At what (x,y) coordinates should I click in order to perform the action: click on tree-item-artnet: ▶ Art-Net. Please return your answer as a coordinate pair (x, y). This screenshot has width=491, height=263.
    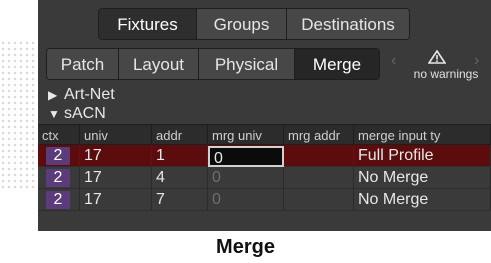
    Looking at the image, I should click on (81, 95).